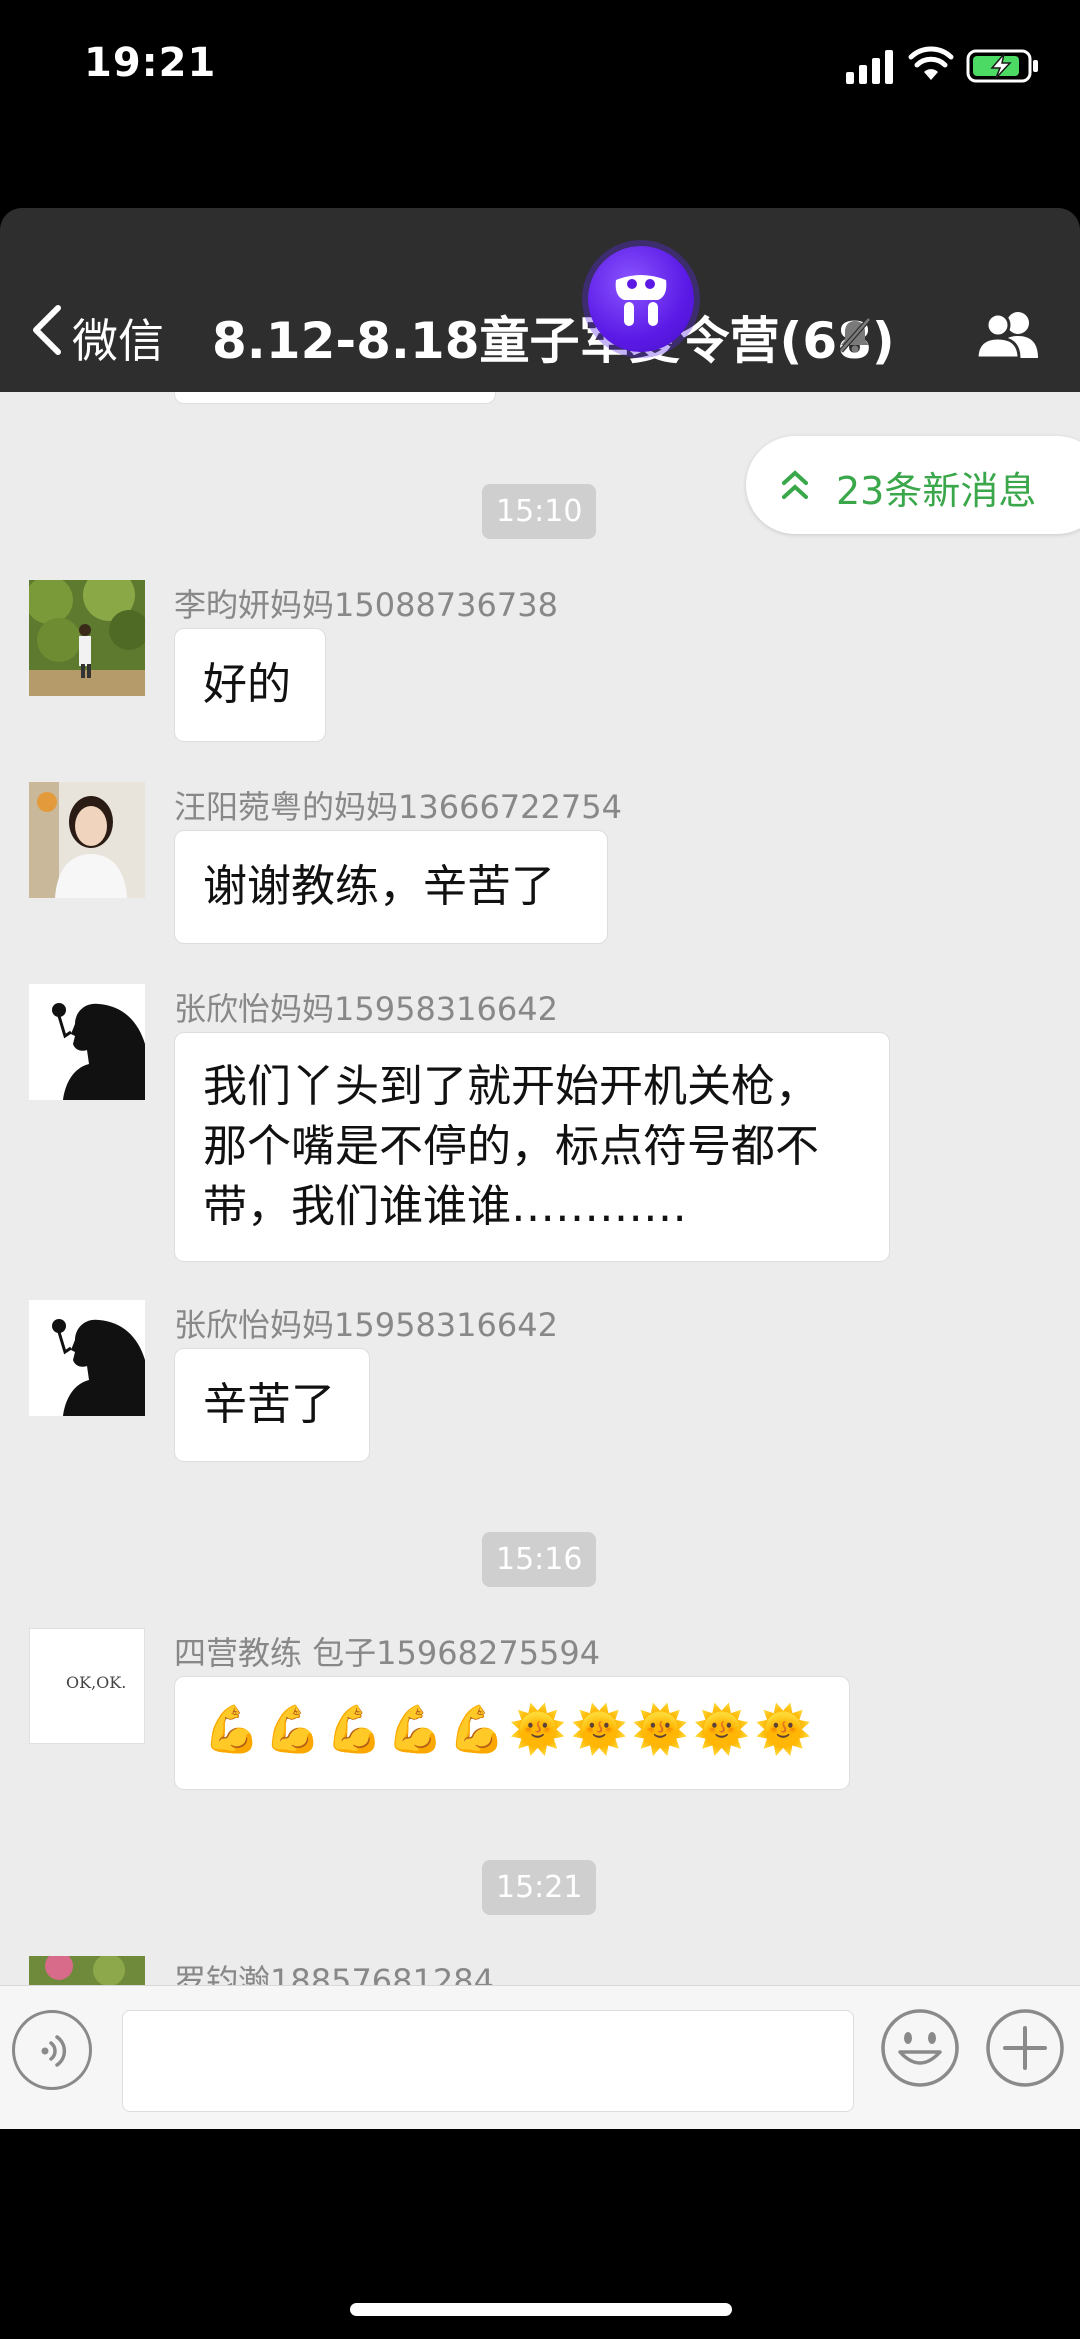 The height and width of the screenshot is (2339, 1080). What do you see at coordinates (366, 605) in the screenshot?
I see `sender-name: 李昀妍妈妈15088736738` at bounding box center [366, 605].